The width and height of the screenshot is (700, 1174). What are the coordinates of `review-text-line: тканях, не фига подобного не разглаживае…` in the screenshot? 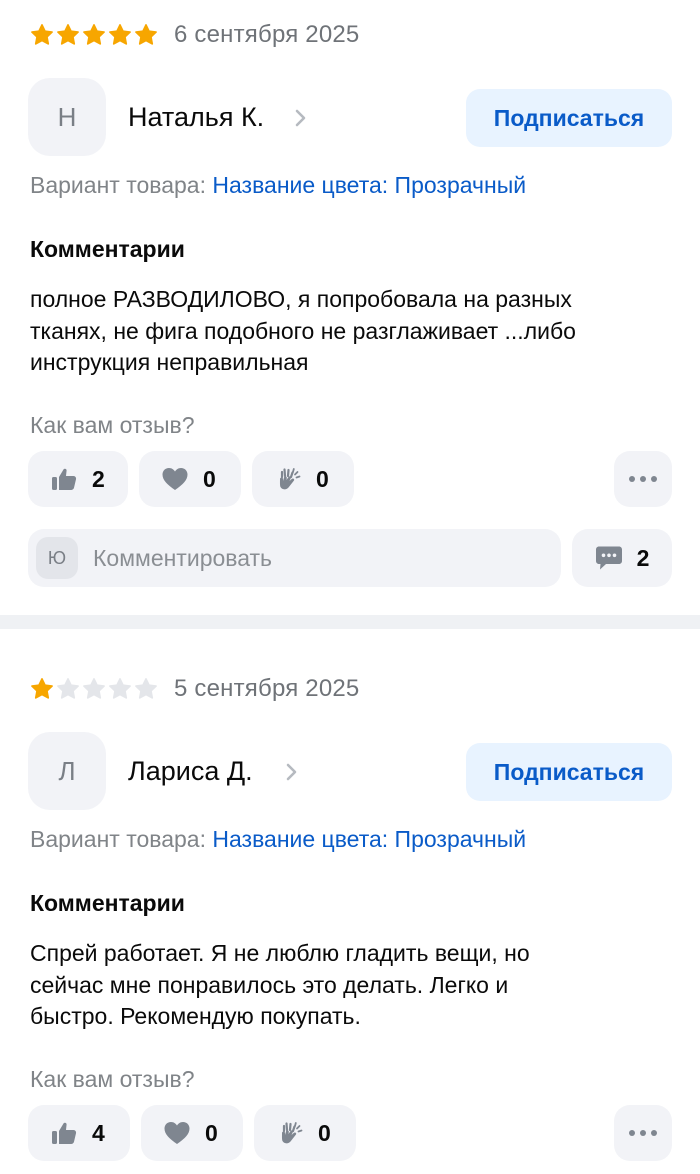 It's located at (303, 330).